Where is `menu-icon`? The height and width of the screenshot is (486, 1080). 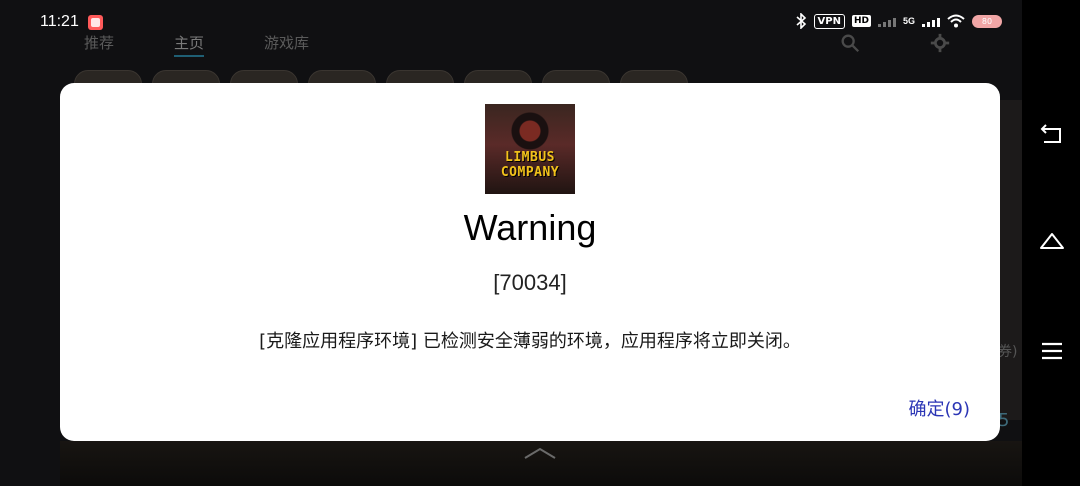
menu-icon is located at coordinates (1052, 351).